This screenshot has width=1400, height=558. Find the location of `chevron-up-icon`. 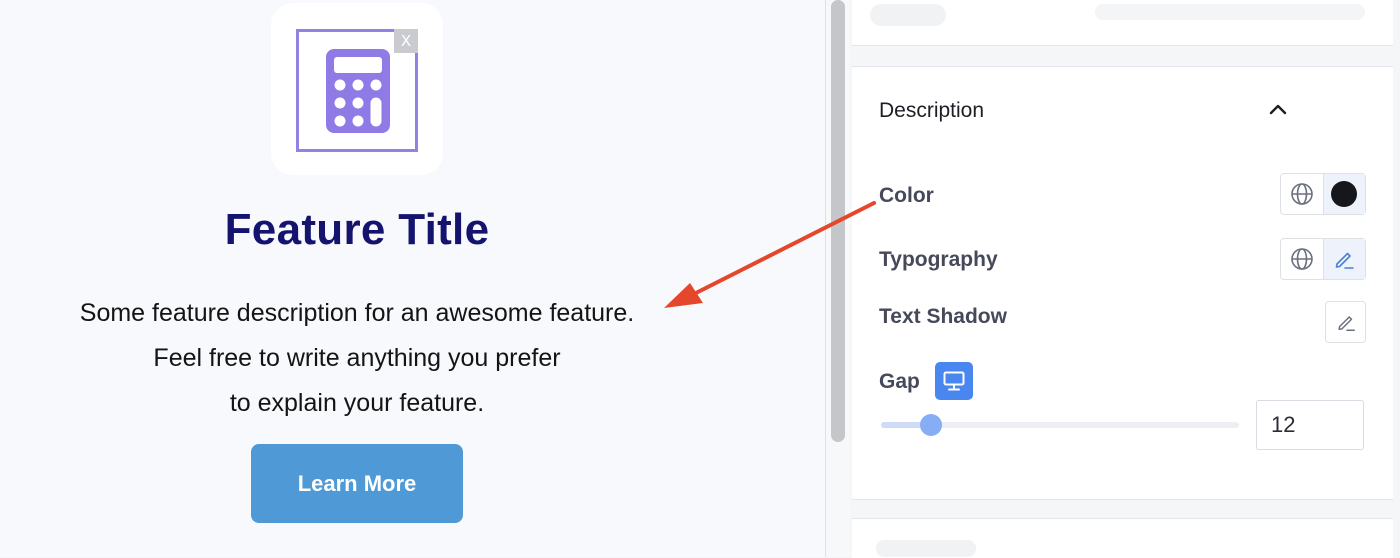

chevron-up-icon is located at coordinates (1278, 109).